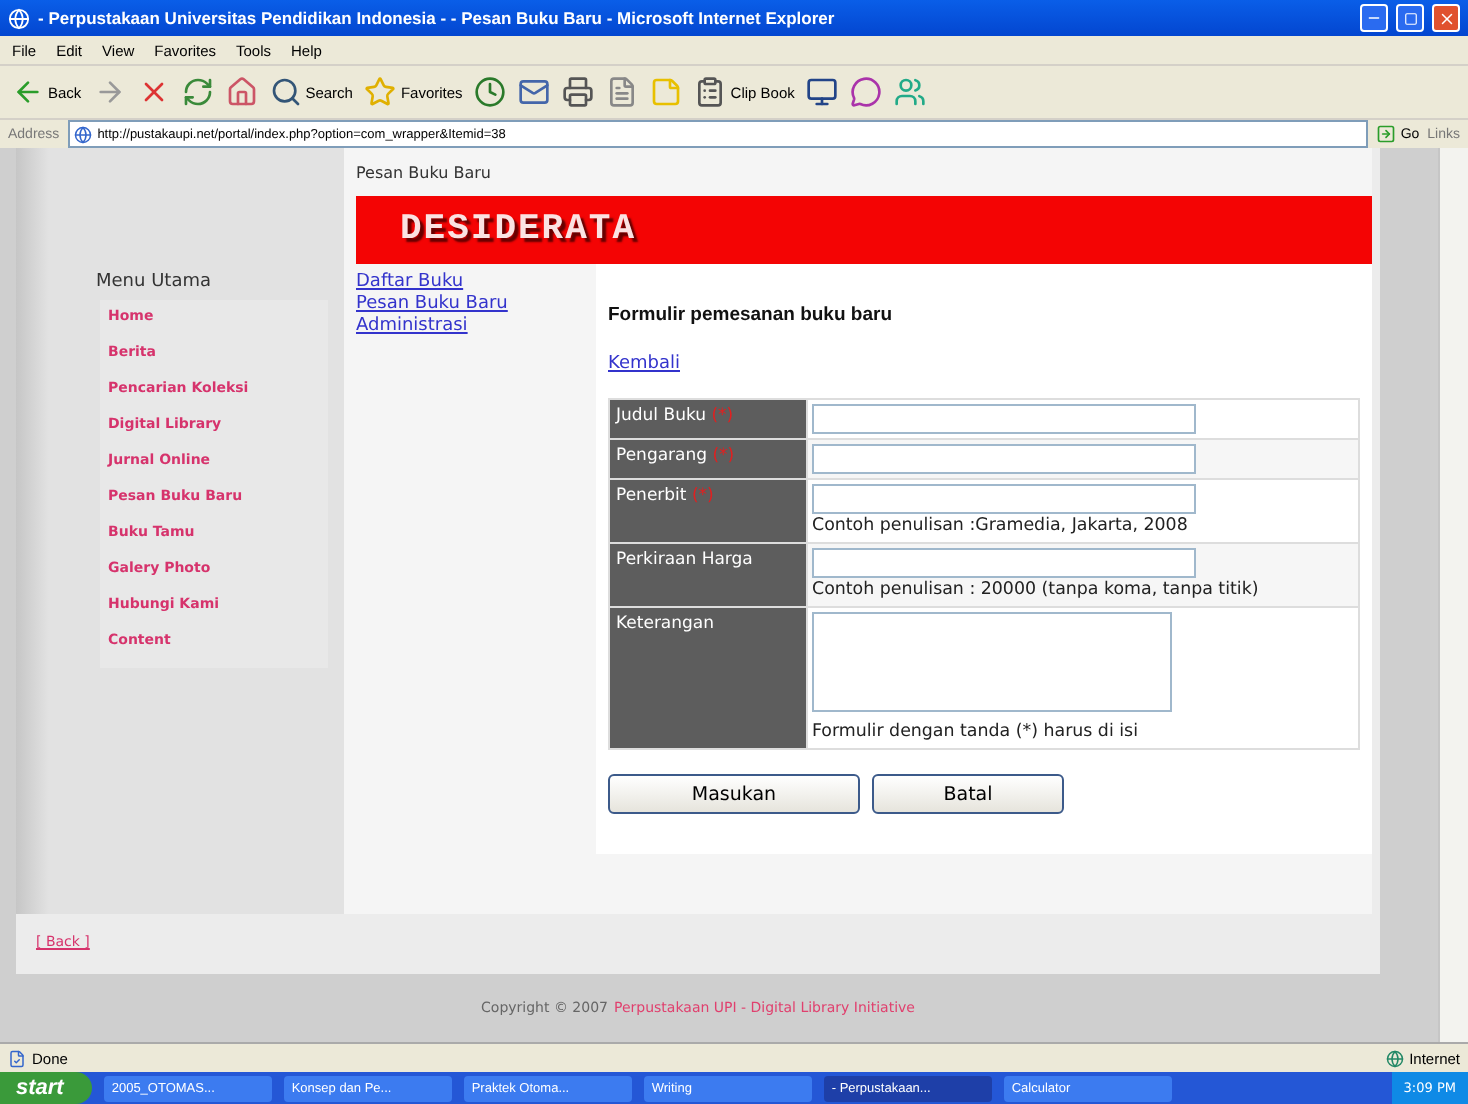 The image size is (1468, 1104). I want to click on field-hint: Formulir dengan tanda (*) harus di isi, so click(976, 732).